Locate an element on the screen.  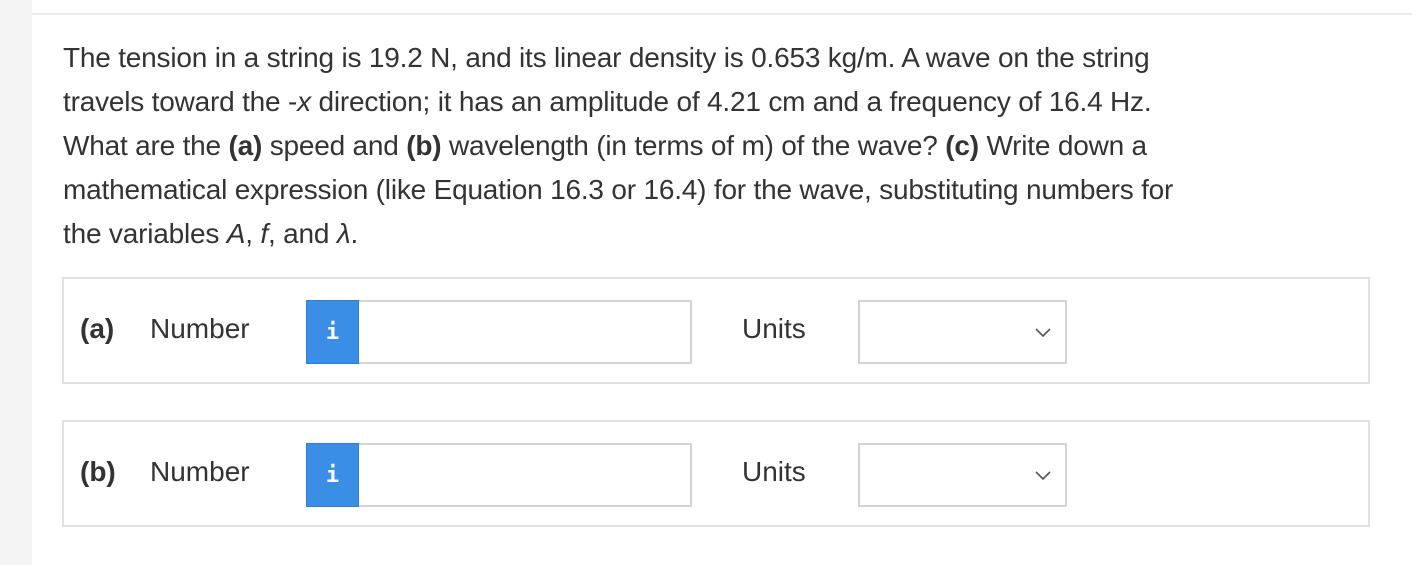
question-text-segment: What are the is located at coordinates (146, 145).